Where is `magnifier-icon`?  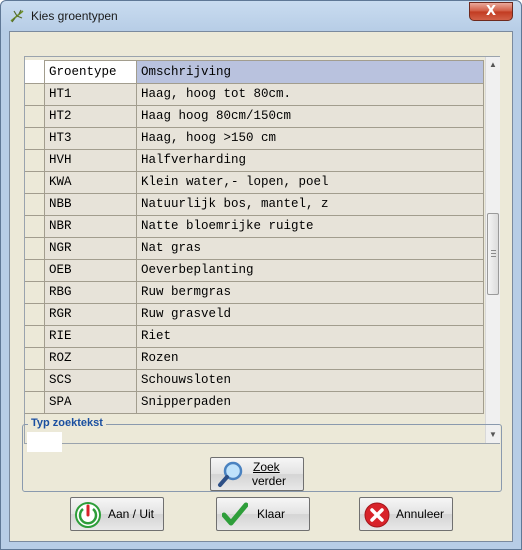 magnifier-icon is located at coordinates (230, 474).